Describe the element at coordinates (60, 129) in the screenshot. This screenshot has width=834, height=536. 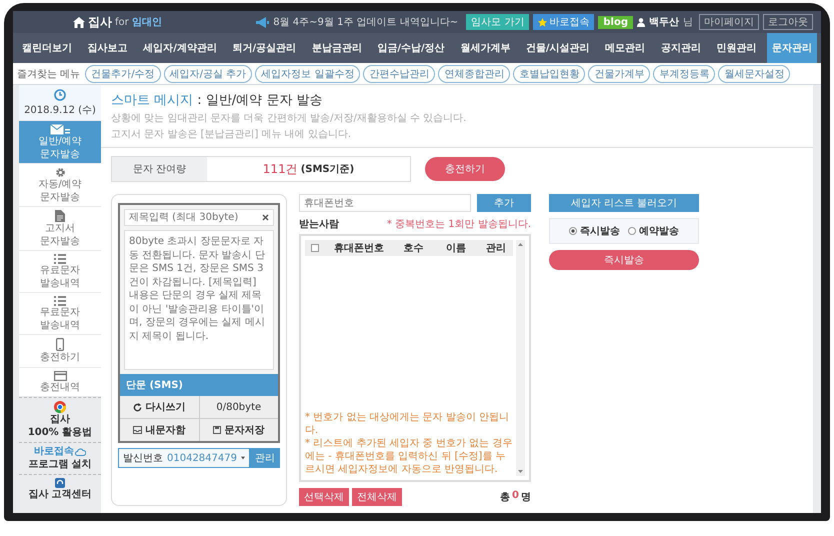
I see `envelope-icon` at that location.